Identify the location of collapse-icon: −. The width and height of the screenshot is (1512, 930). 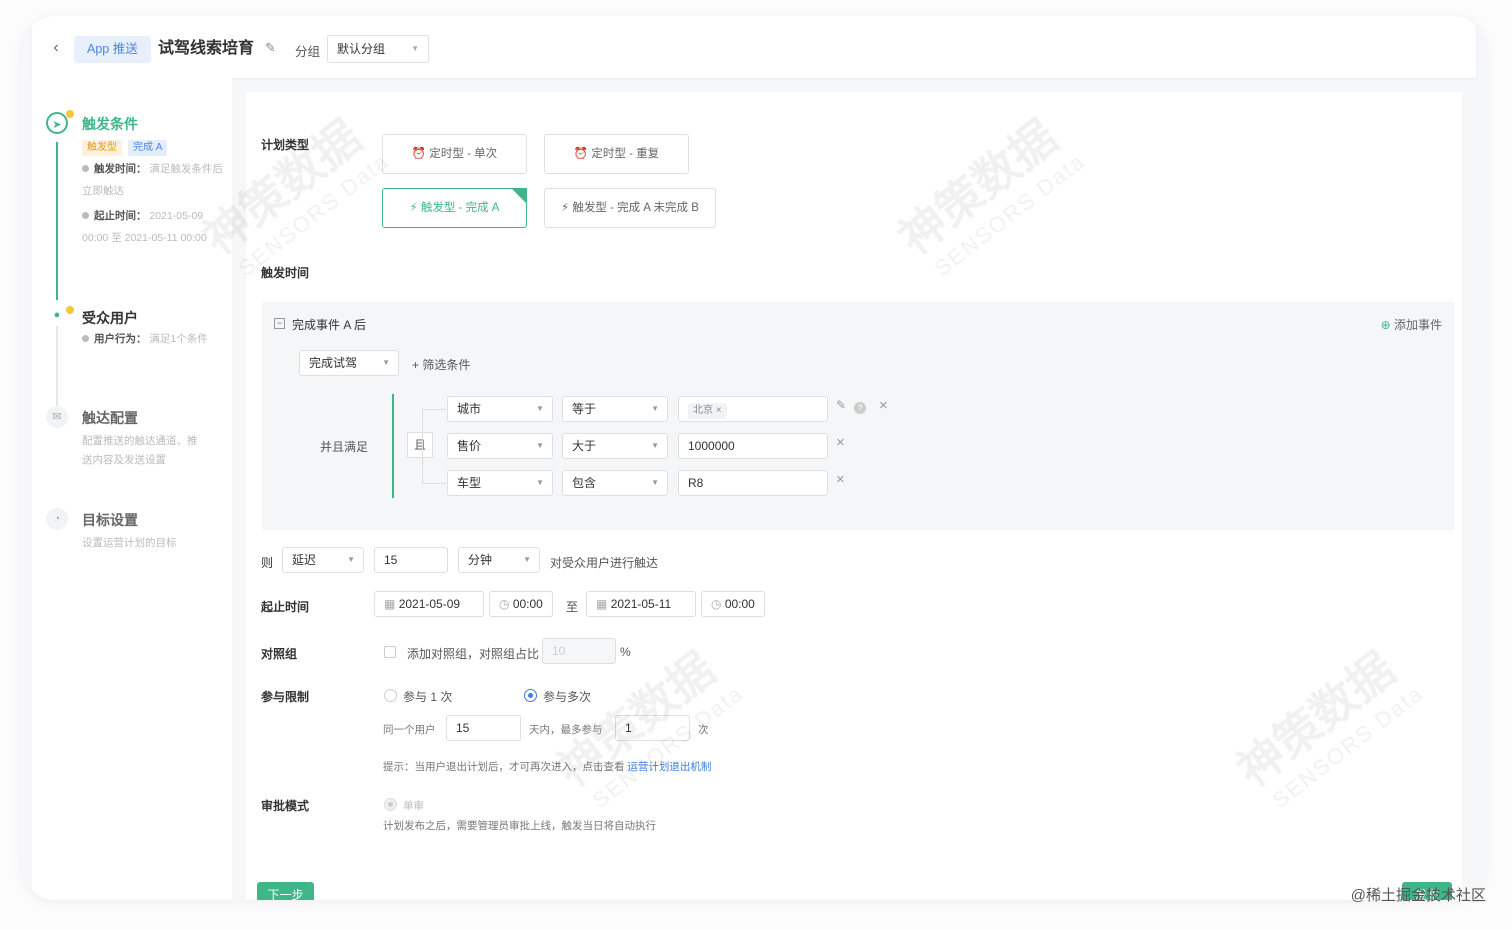
(279, 323).